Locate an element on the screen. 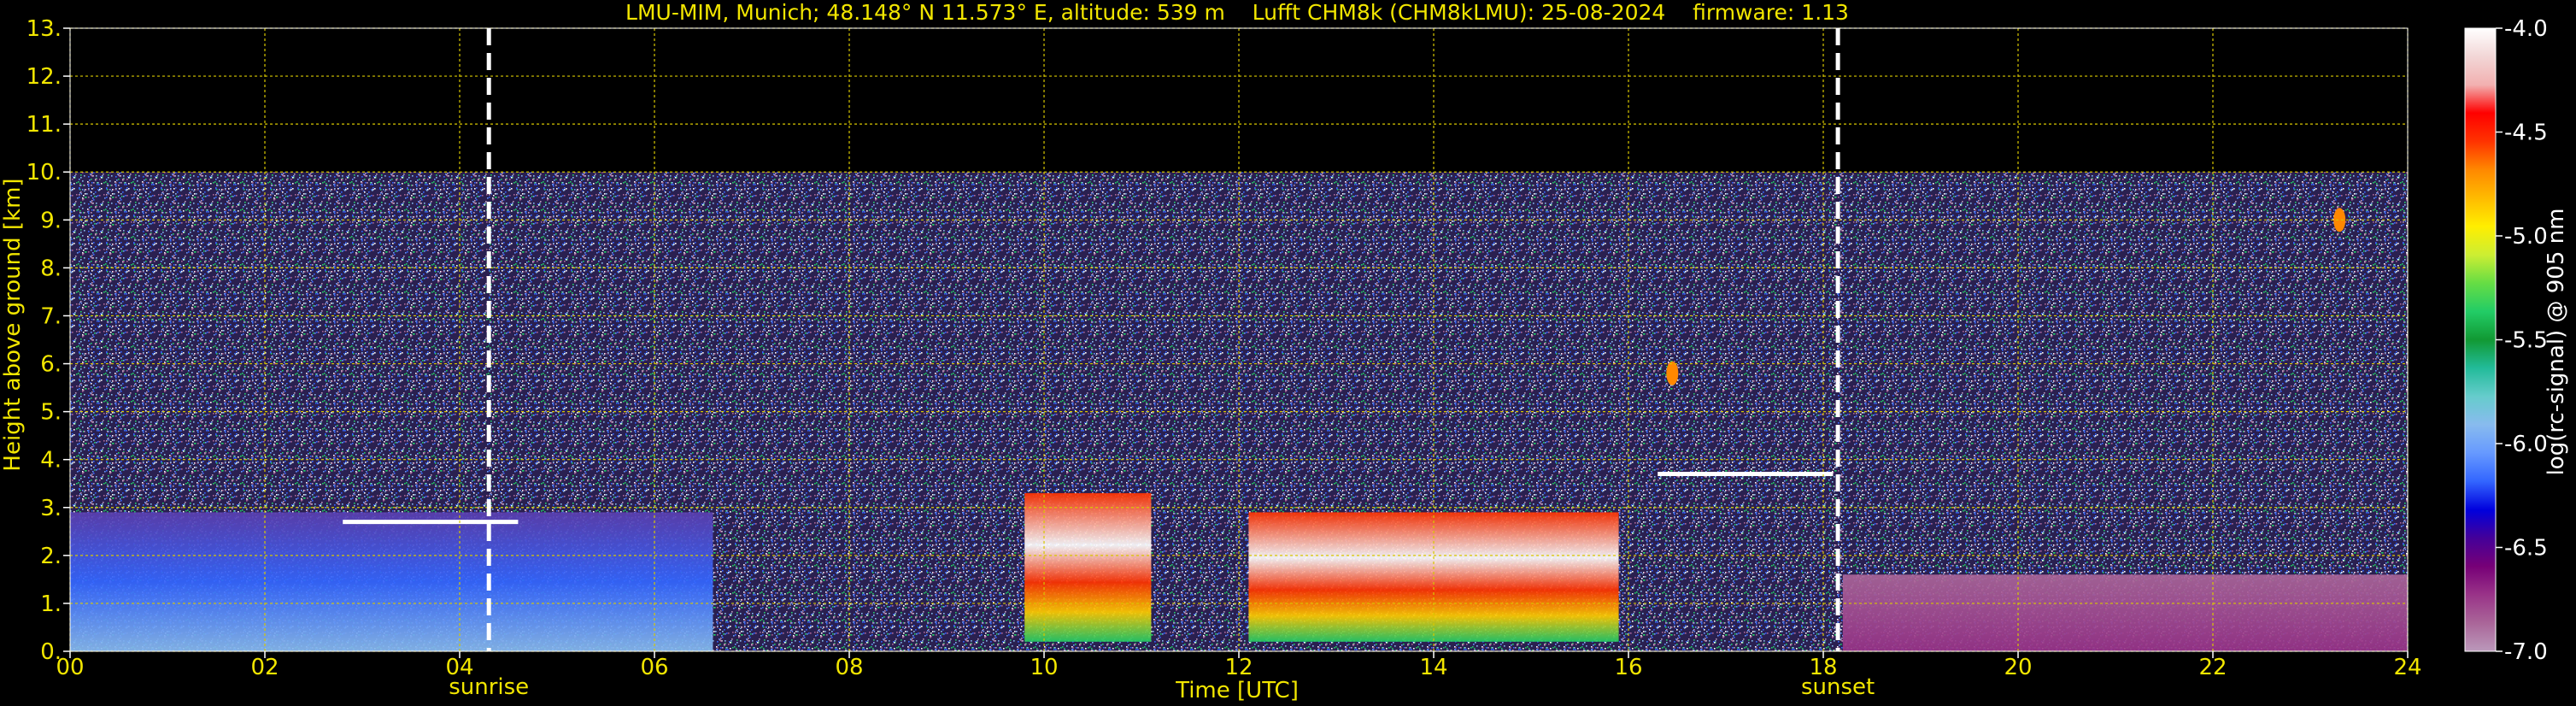 Image resolution: width=2576 pixels, height=706 pixels. x-tick-label: 22 is located at coordinates (2212, 667).